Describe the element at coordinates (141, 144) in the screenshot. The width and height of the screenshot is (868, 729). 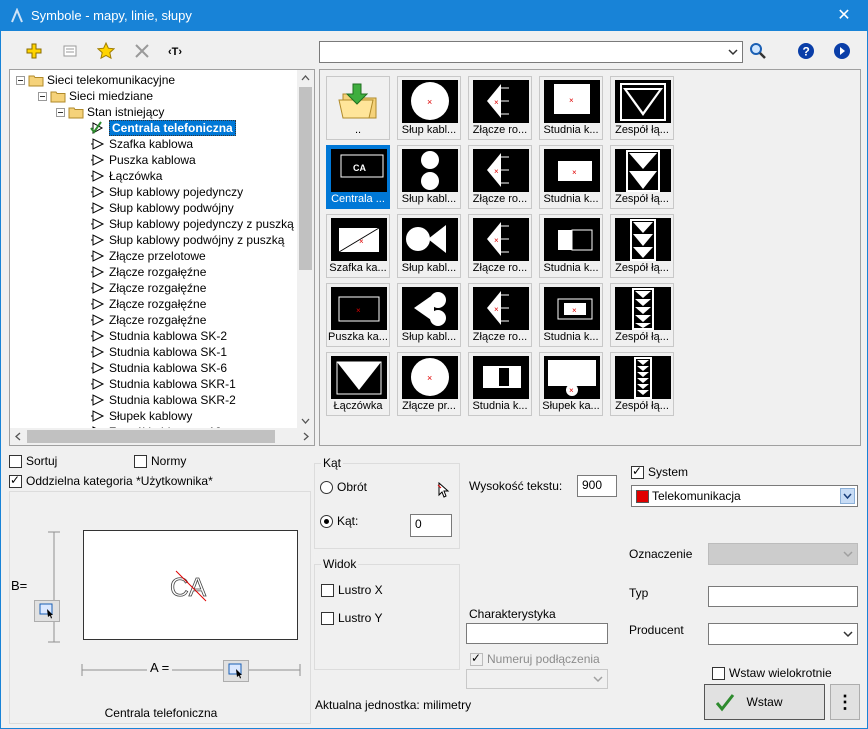
I see `tree-item: Szafka kablowa` at that location.